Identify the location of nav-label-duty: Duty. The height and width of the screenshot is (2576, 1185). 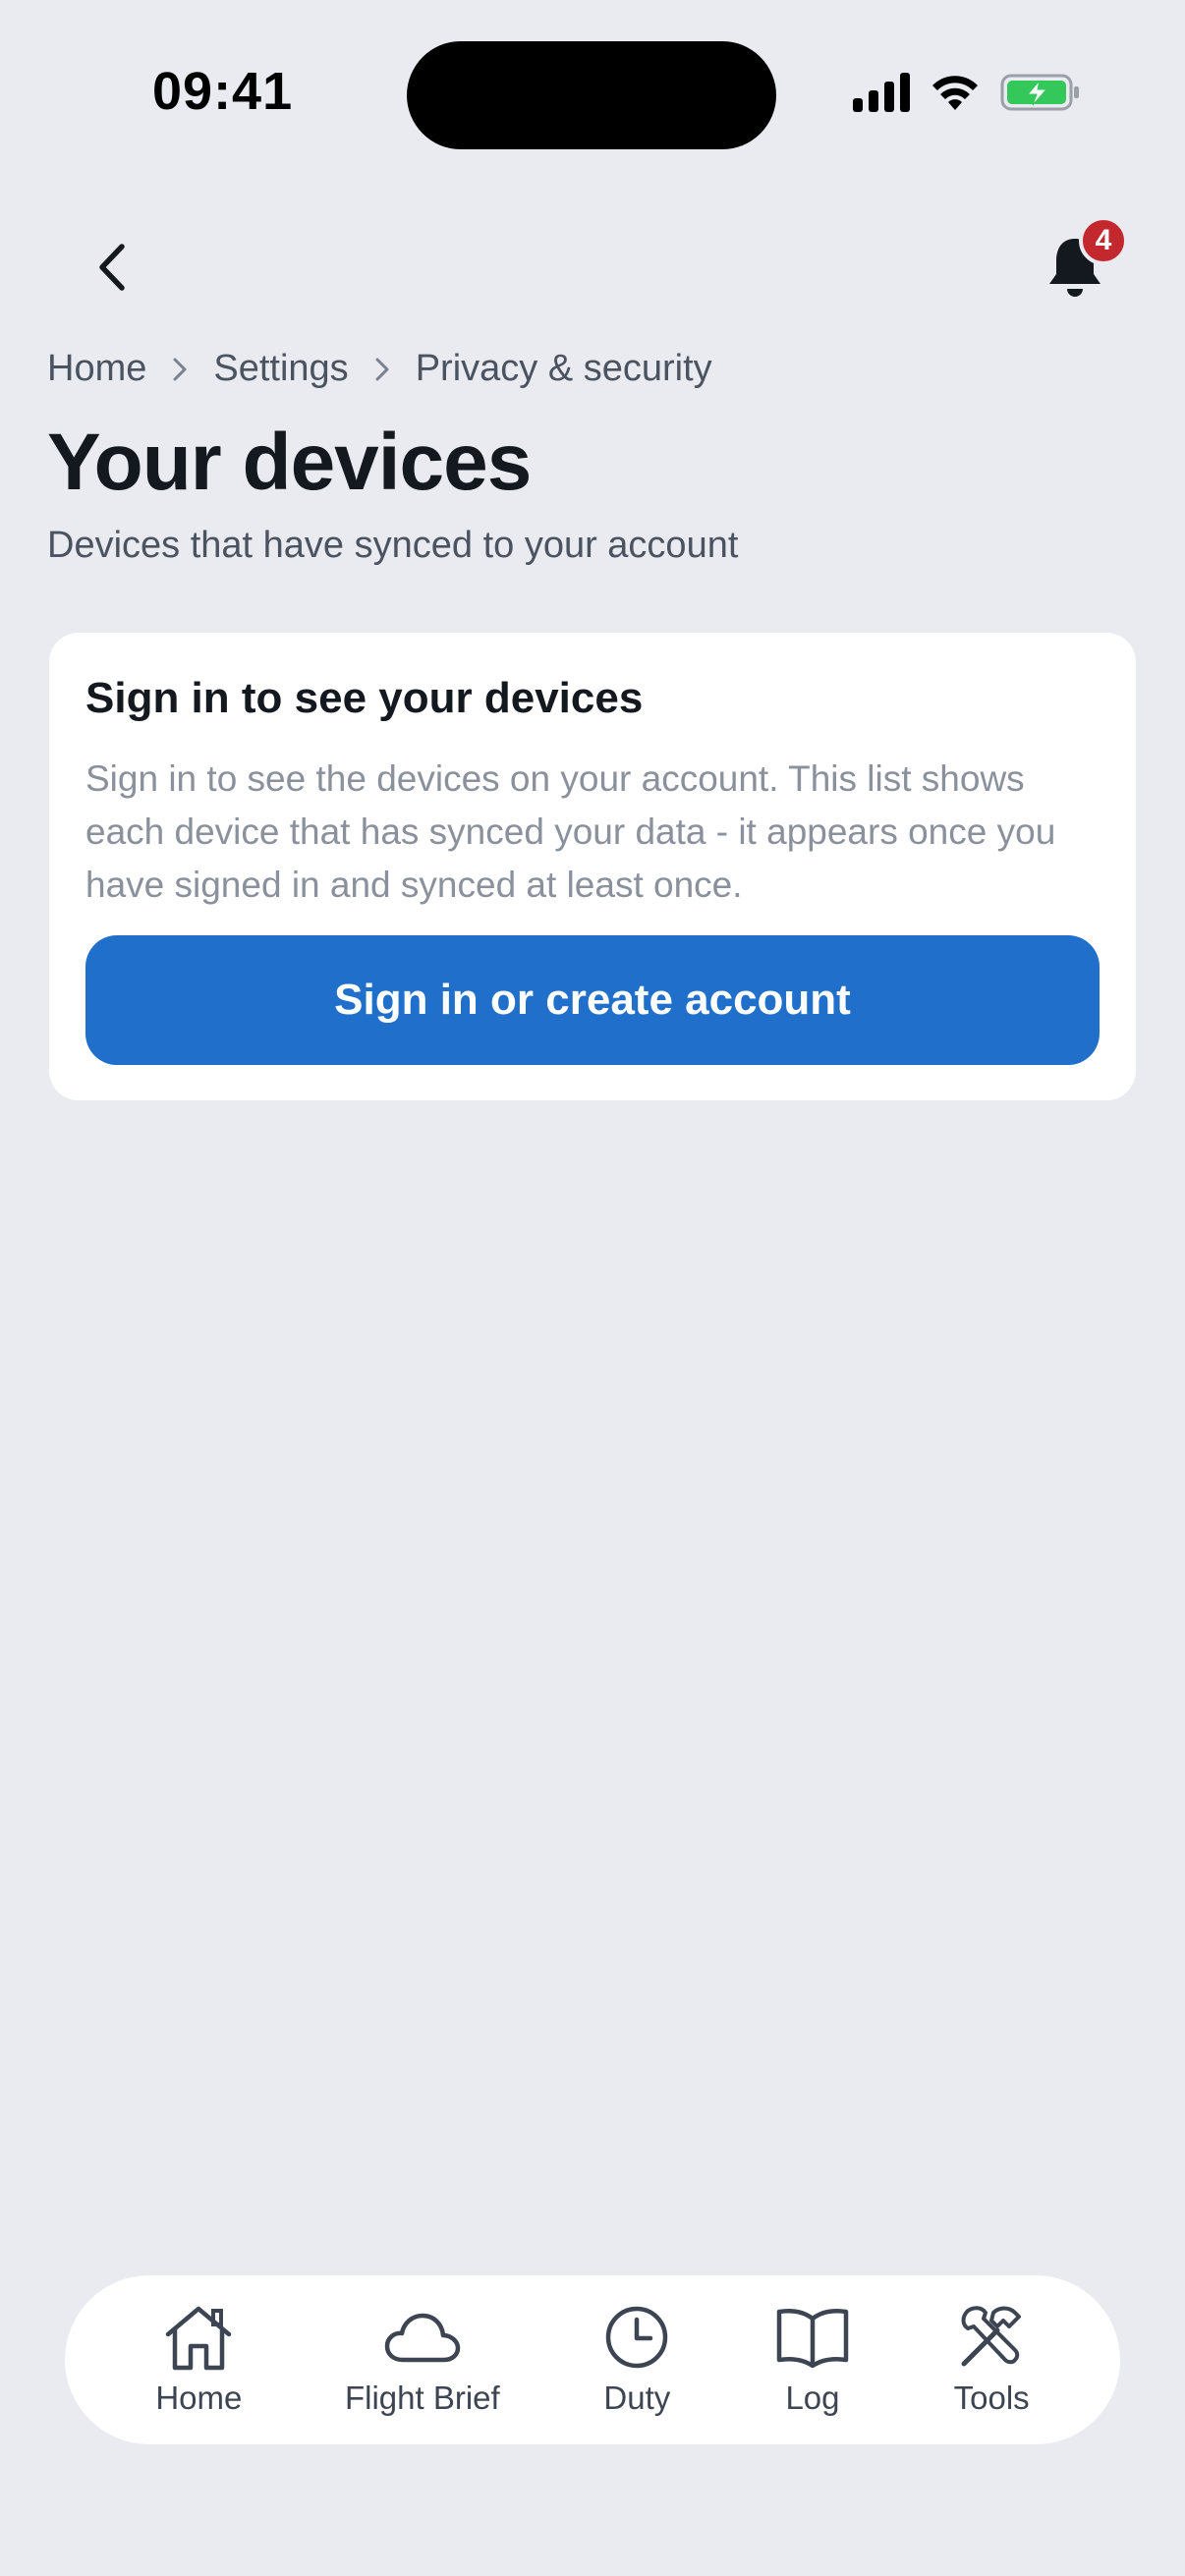
(637, 2398).